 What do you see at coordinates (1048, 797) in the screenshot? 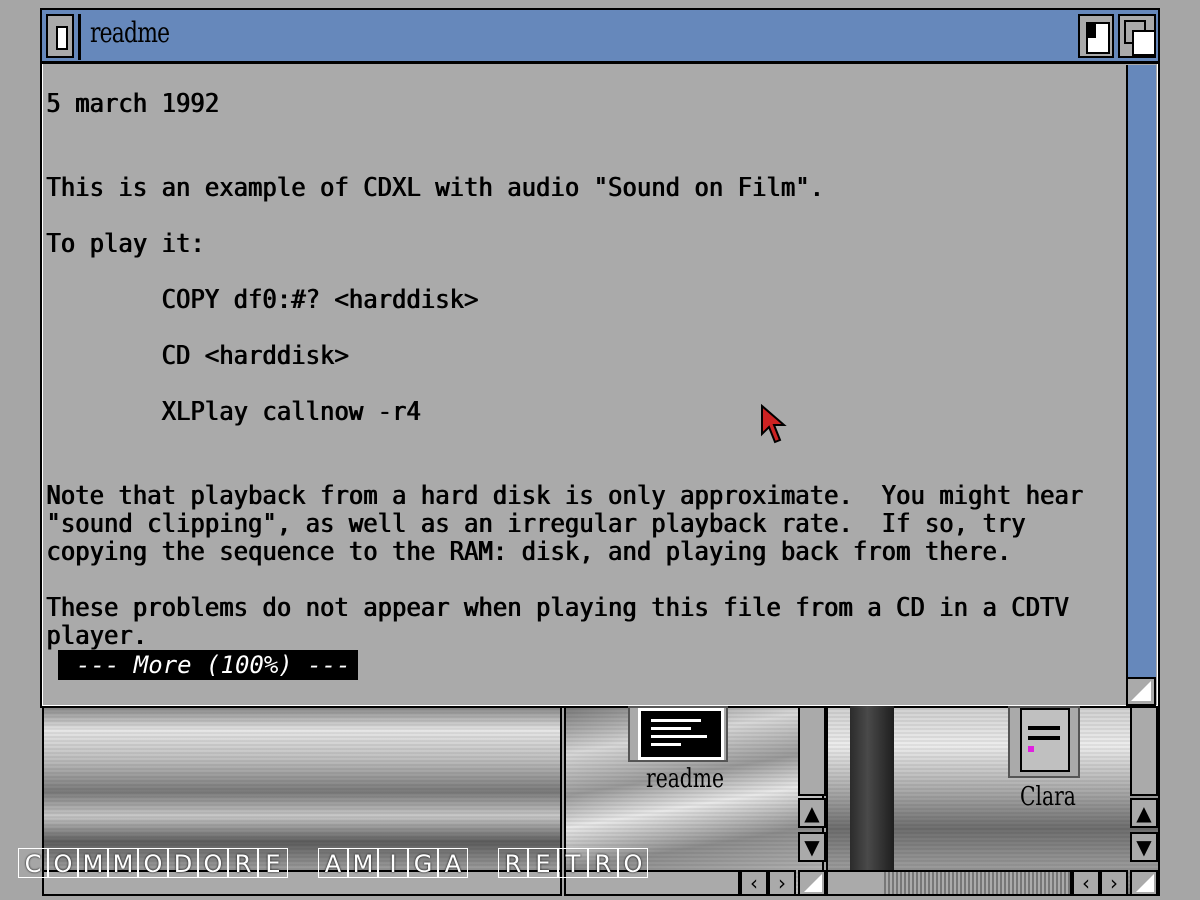
I see `clara-icon-label: Clara` at bounding box center [1048, 797].